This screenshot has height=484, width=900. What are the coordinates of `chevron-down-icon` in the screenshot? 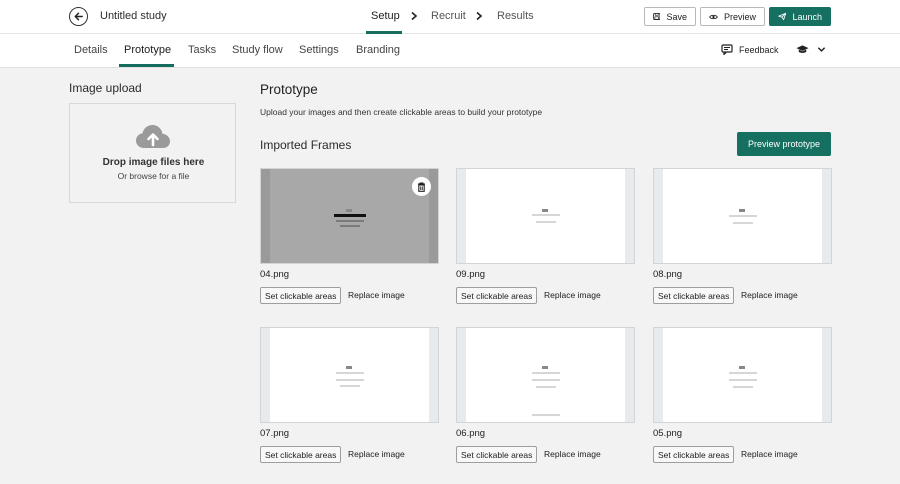 It's located at (821, 49).